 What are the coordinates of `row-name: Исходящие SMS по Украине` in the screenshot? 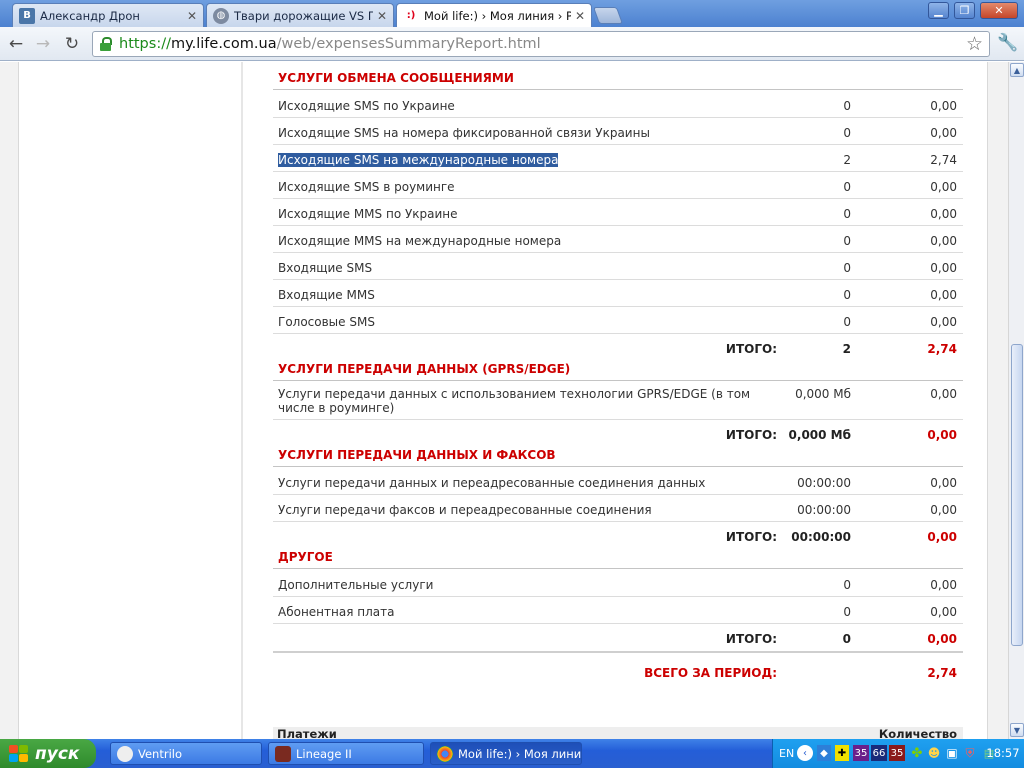 It's located at (366, 106).